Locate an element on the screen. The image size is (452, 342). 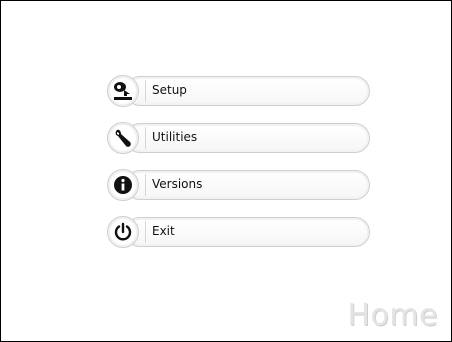
menu-item-setup: Setup is located at coordinates (238, 91).